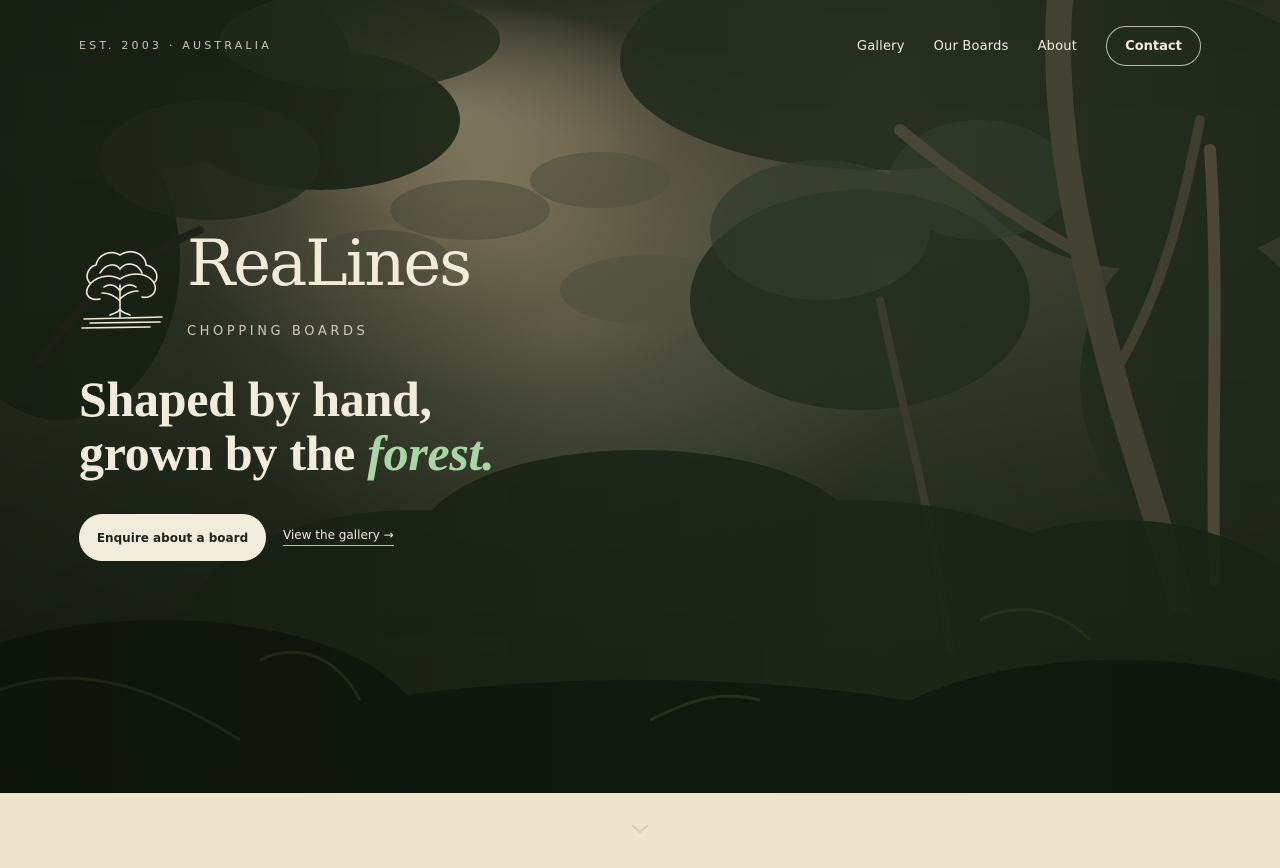 This screenshot has width=1280, height=868. I want to click on chevron-down-icon, so click(640, 829).